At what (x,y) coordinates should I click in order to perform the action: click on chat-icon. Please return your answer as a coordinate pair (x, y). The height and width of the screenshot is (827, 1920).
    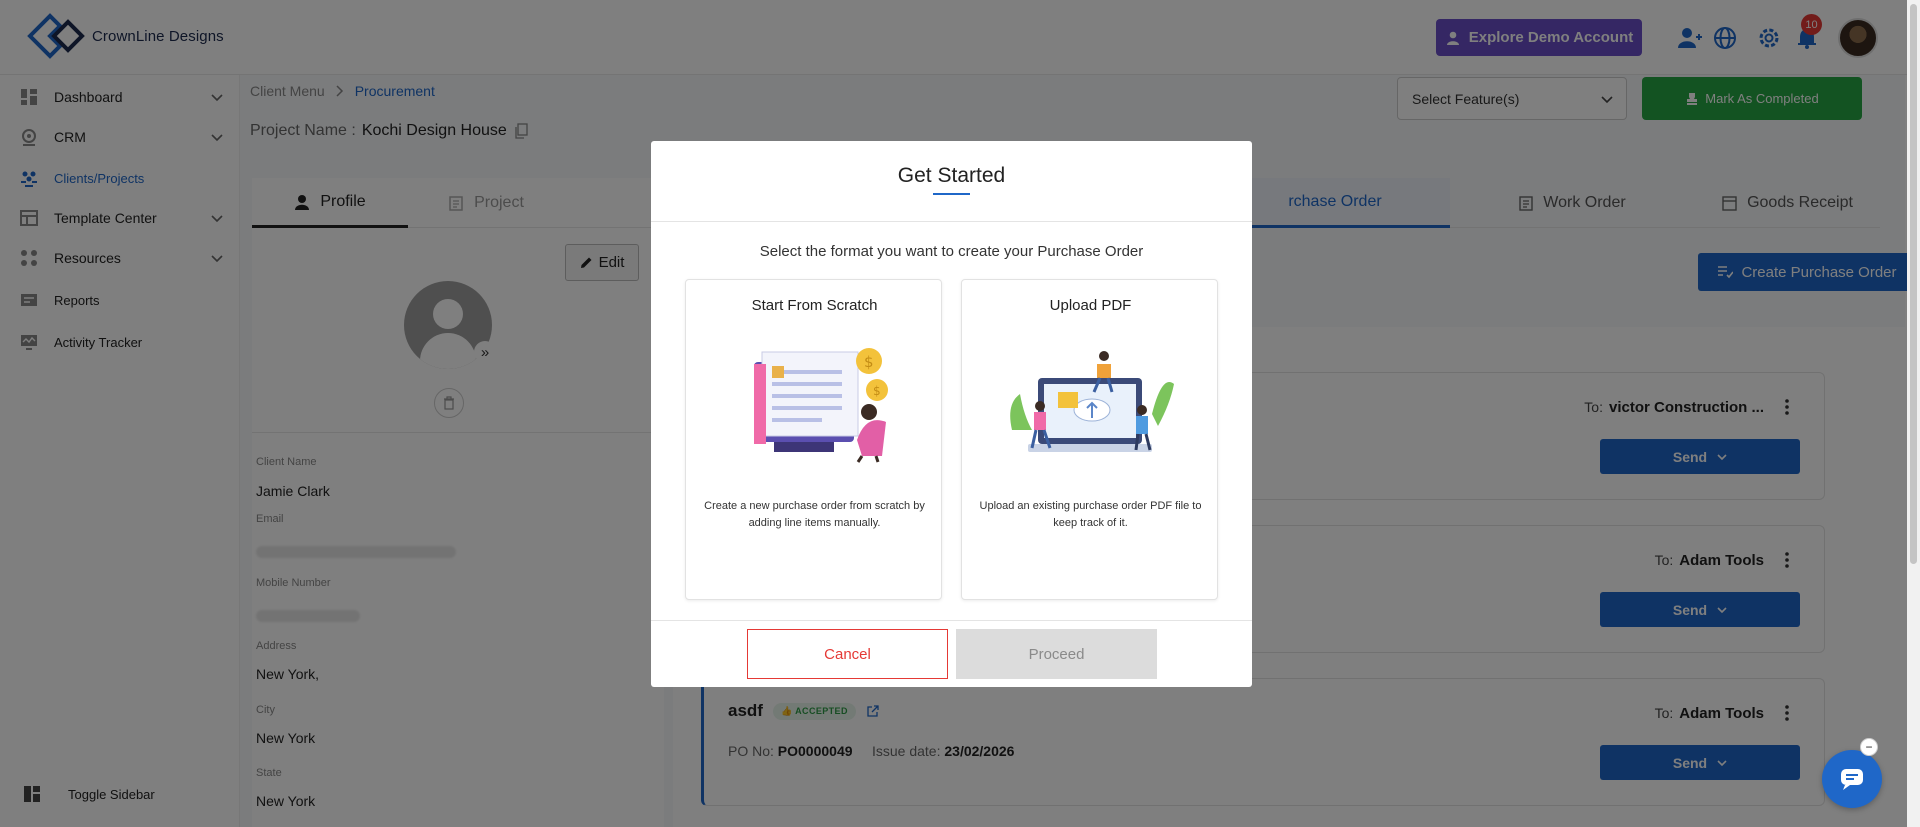
    Looking at the image, I should click on (1852, 779).